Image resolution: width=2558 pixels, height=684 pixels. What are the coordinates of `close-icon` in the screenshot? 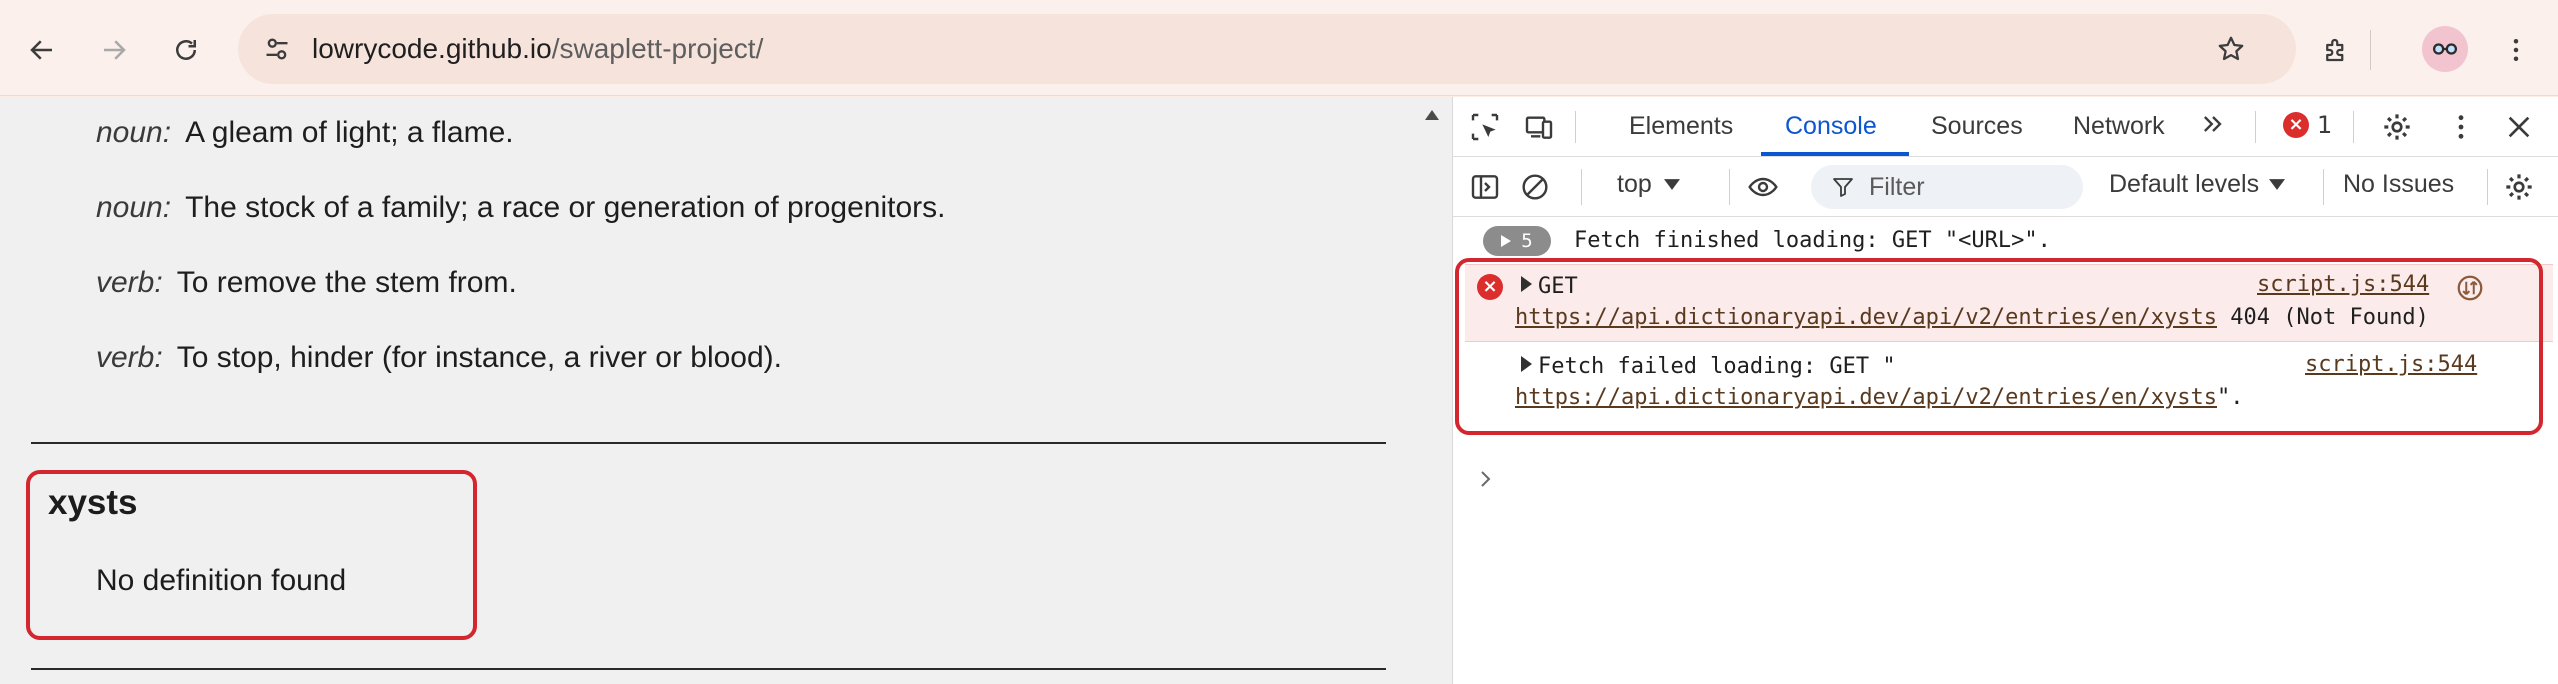 It's located at (2519, 127).